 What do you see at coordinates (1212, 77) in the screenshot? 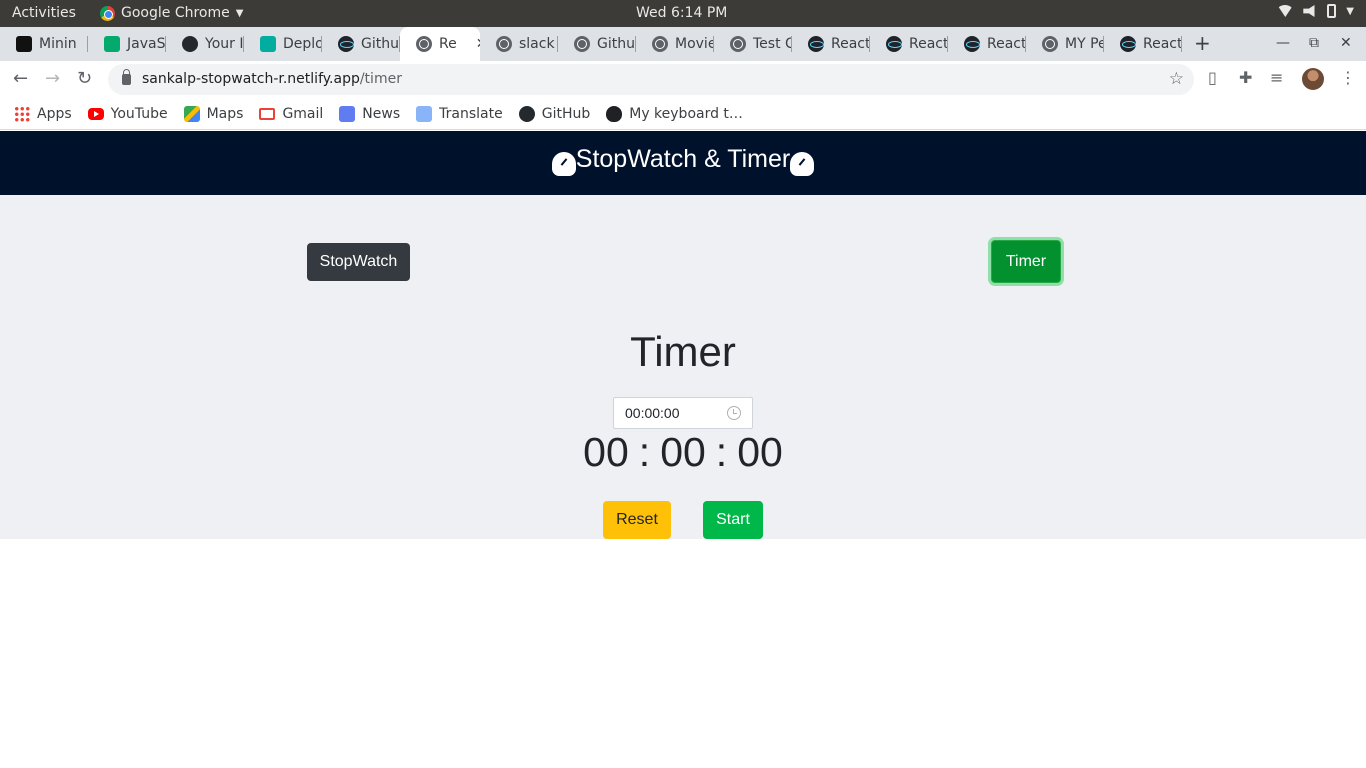
I see `reader-icon: ▯` at bounding box center [1212, 77].